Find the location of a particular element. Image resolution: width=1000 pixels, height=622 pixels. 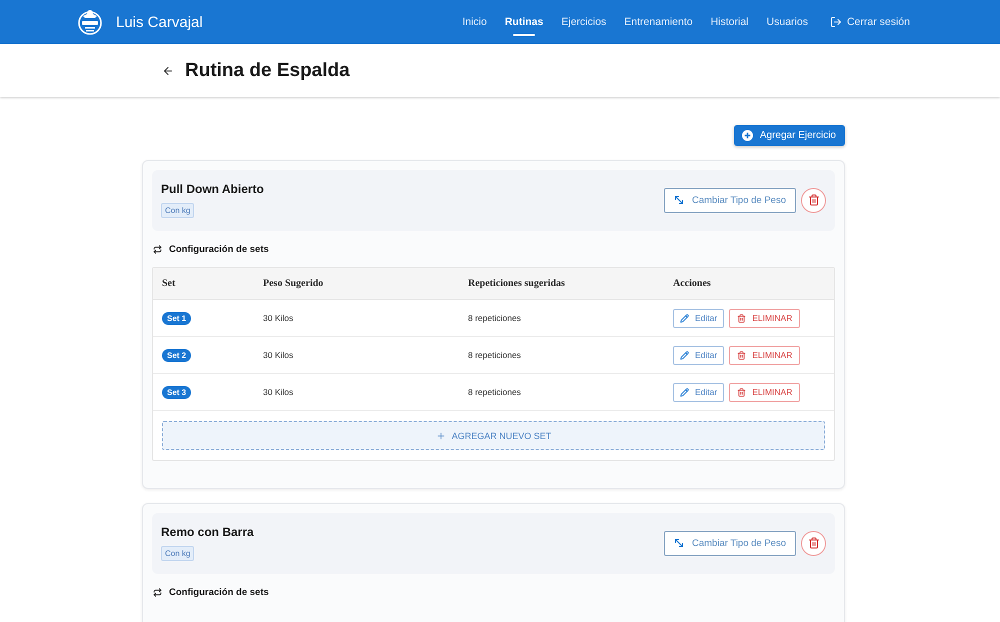

logout-icon is located at coordinates (836, 22).